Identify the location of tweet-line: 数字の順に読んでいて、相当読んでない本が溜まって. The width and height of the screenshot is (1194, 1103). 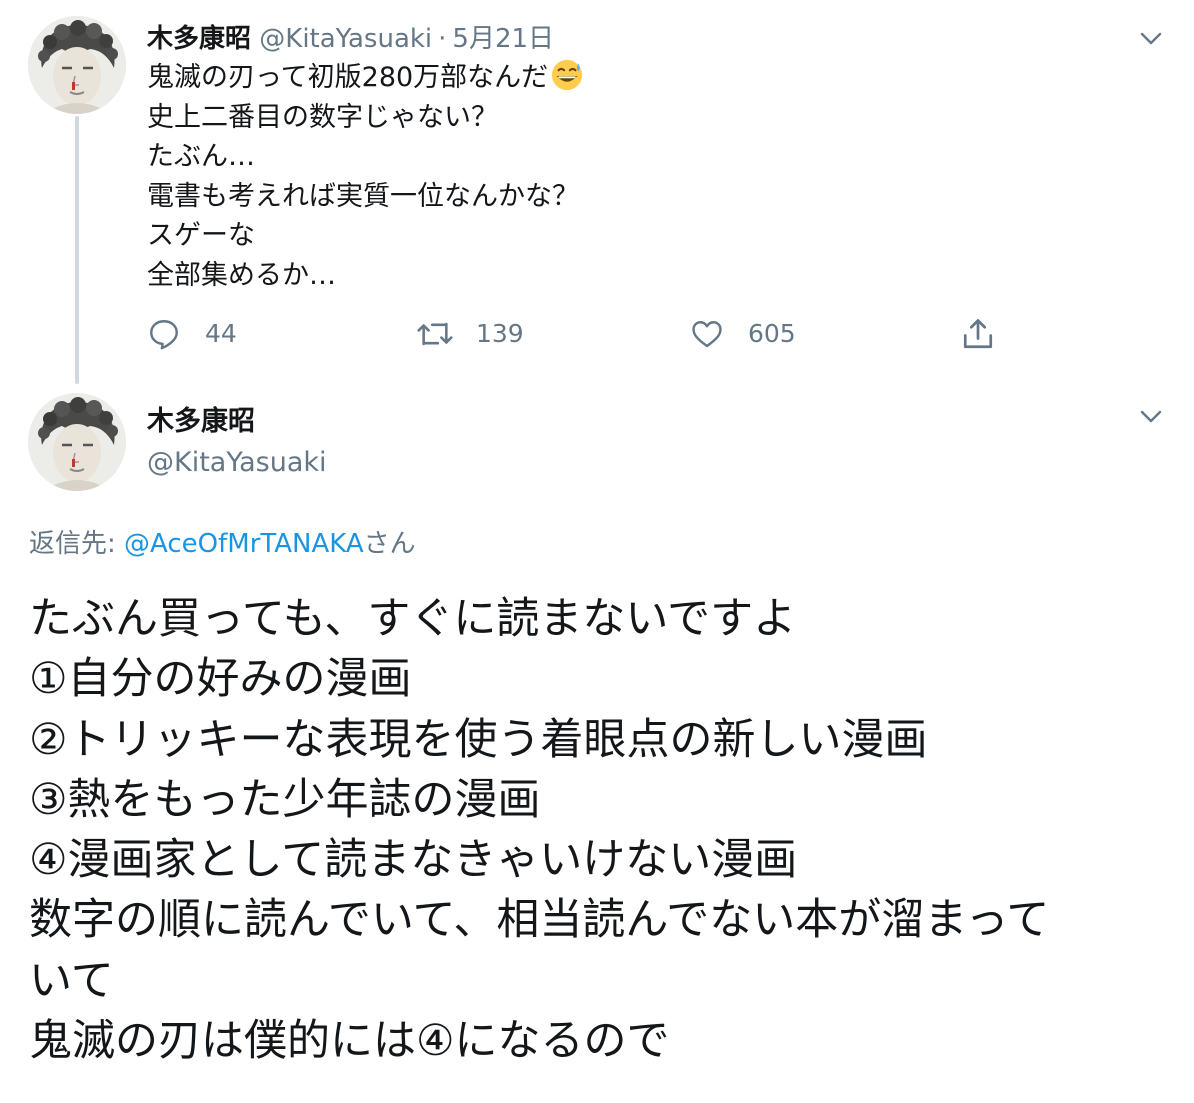
(539, 920).